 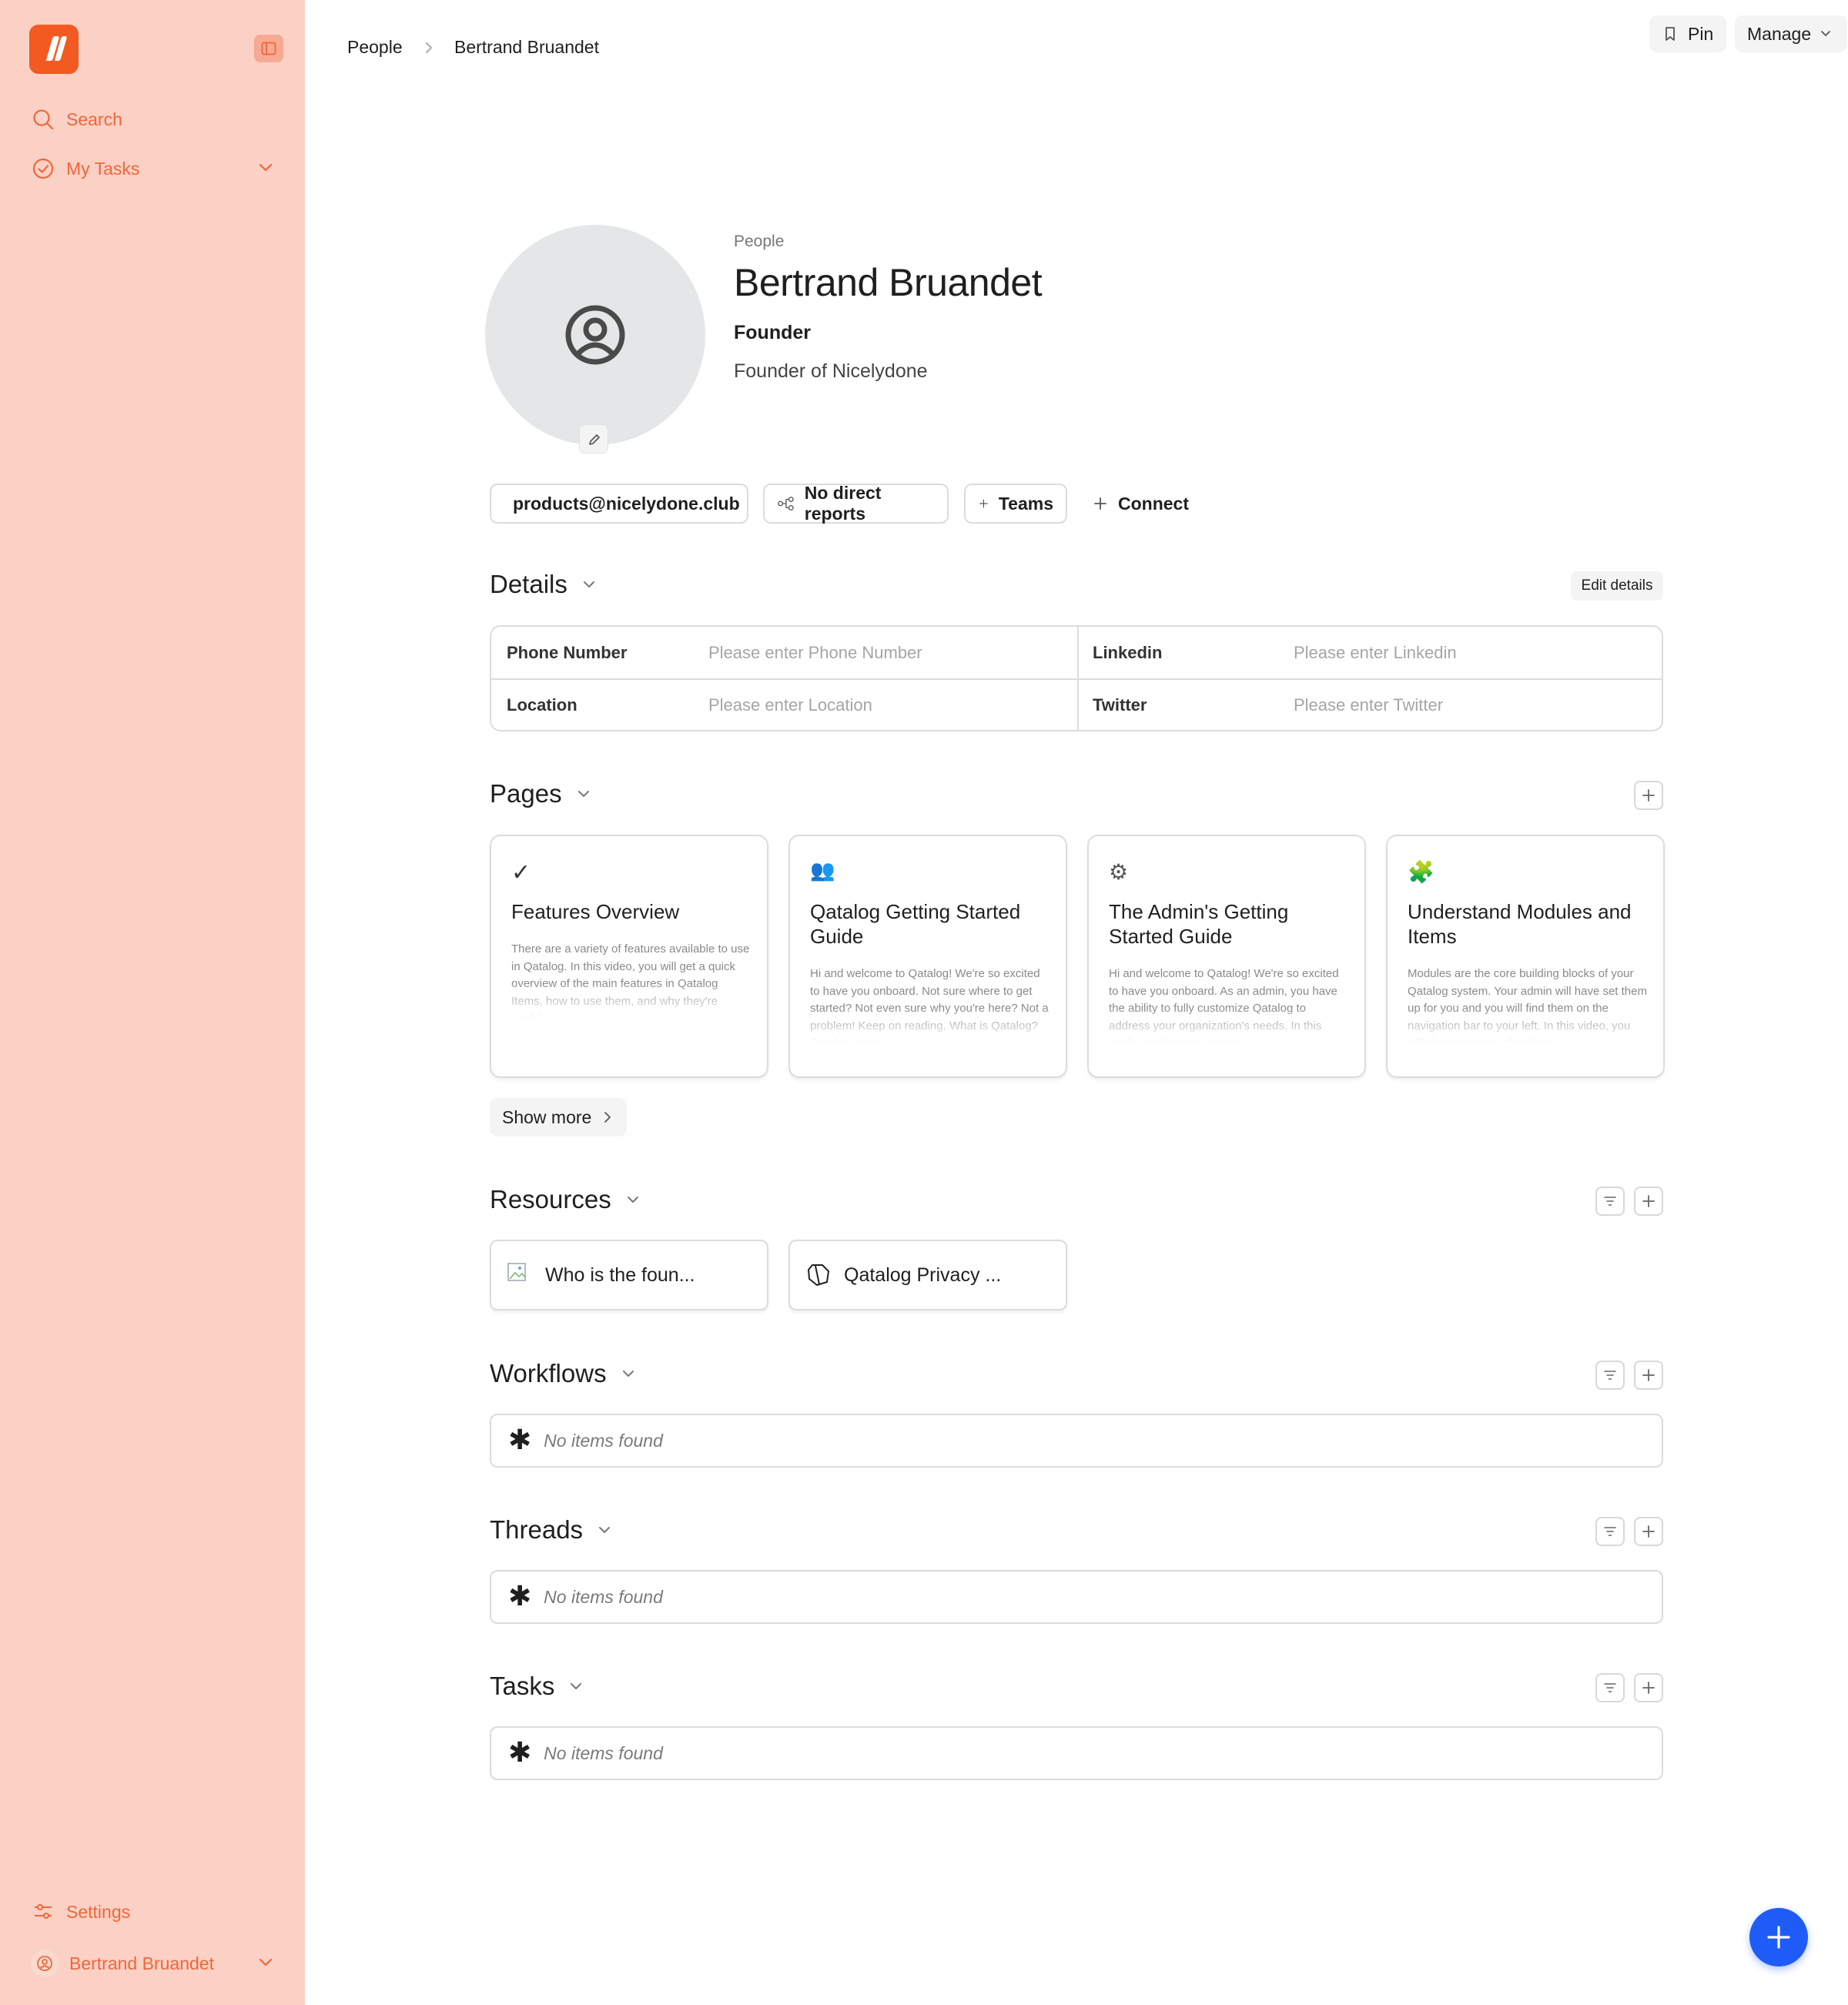 What do you see at coordinates (98, 1911) in the screenshot?
I see `sidebar-item-label: Settings` at bounding box center [98, 1911].